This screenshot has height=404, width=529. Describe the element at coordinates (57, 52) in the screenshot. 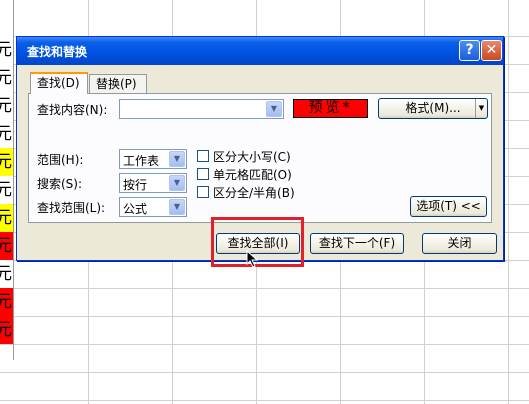

I see `dialog-title: 查找和替换` at that location.